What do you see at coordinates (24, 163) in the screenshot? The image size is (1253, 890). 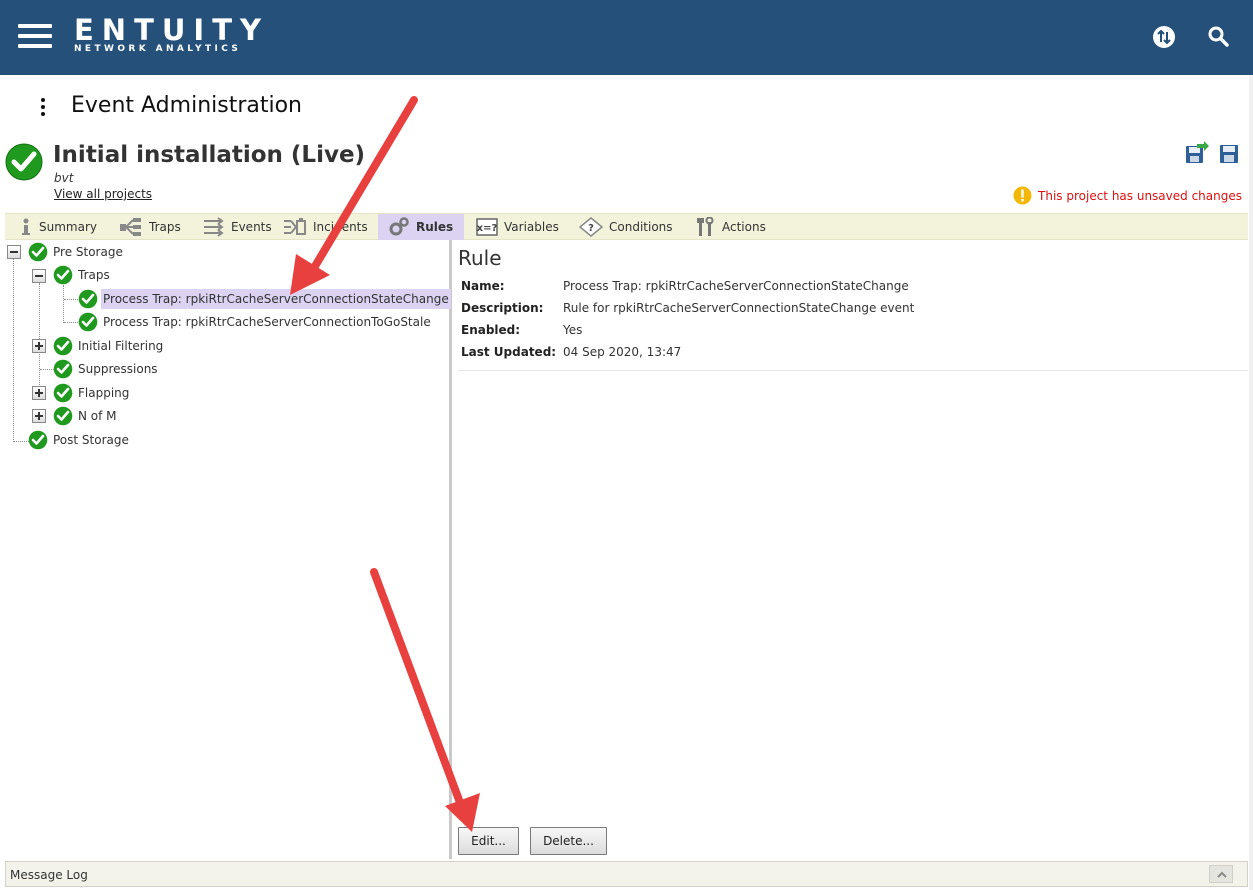 I see `project-status-icon` at bounding box center [24, 163].